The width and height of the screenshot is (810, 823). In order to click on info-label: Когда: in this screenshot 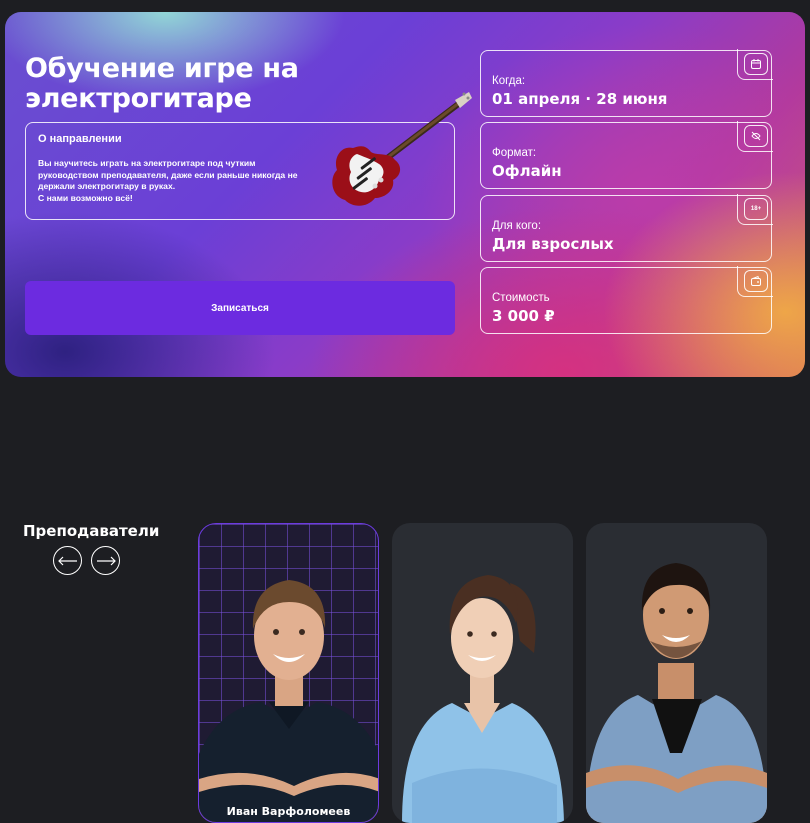, I will do `click(509, 81)`.